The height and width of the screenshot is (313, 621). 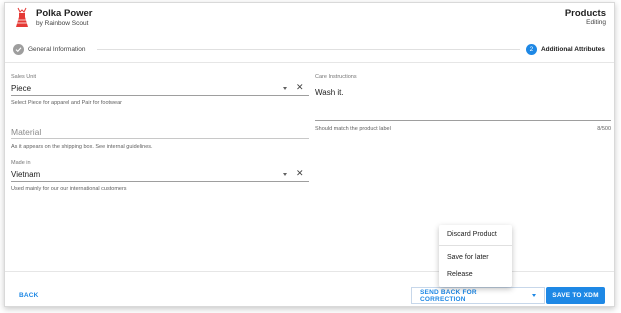 What do you see at coordinates (336, 77) in the screenshot?
I see `care-instructions-label: Care Instructions` at bounding box center [336, 77].